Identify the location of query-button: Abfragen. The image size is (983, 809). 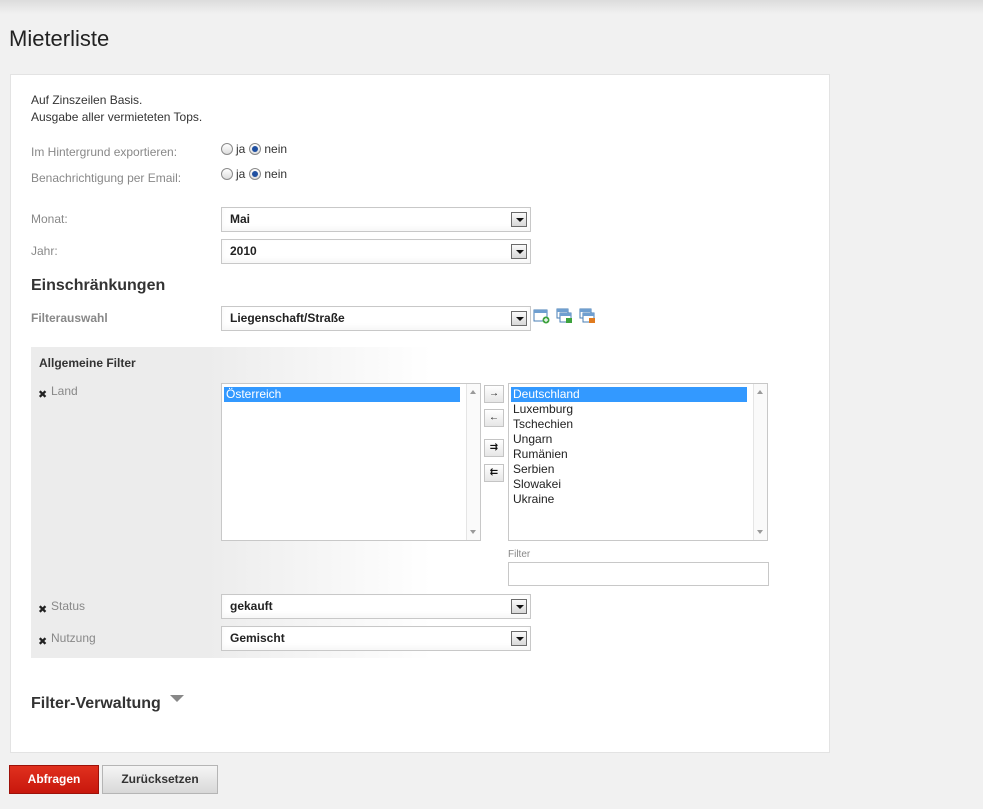
(54, 779).